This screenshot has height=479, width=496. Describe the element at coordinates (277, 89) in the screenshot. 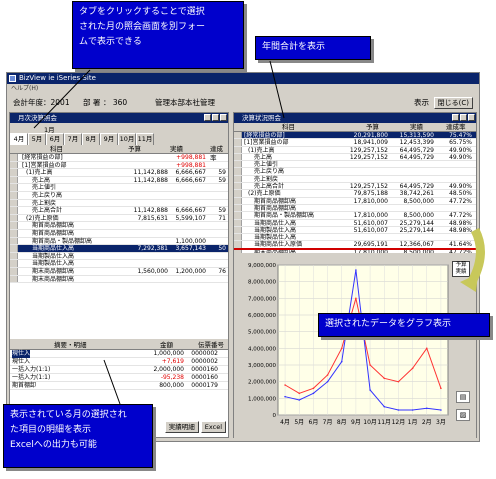

I see `arrow-annual` at that location.